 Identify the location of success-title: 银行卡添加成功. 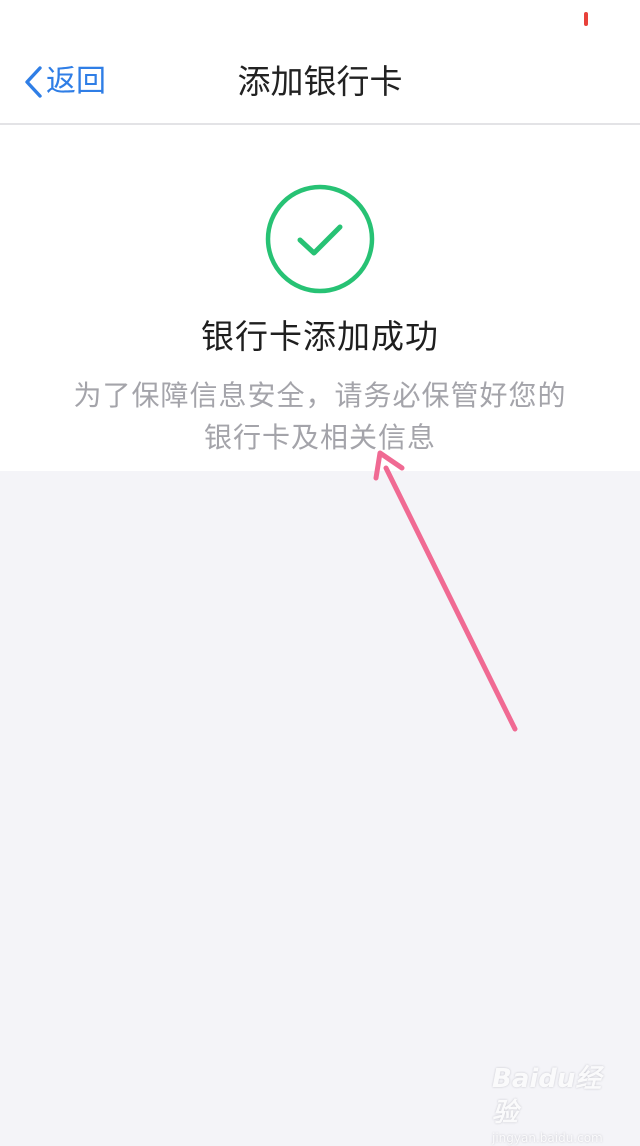
(320, 336).